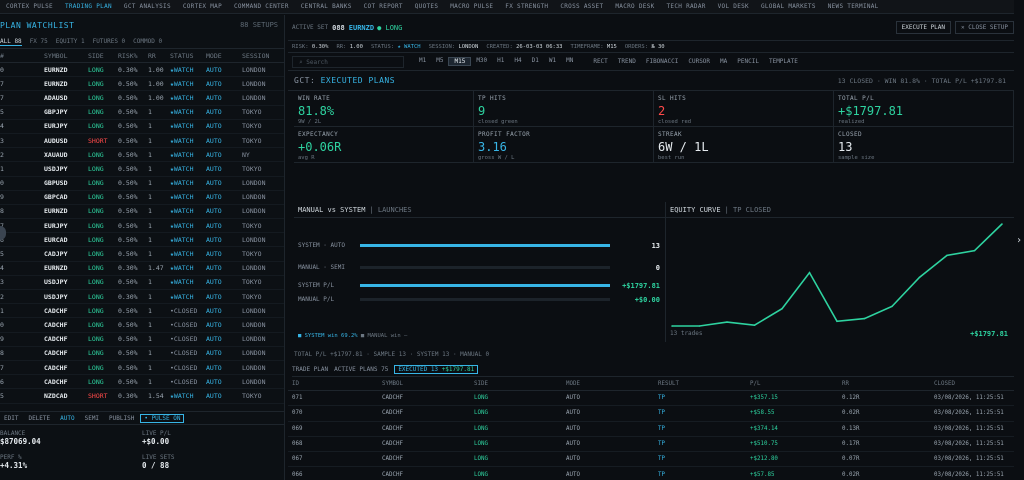  What do you see at coordinates (142, 283) in the screenshot?
I see `watchlist-row: 3 USDJPY LONG 0.50% 1 ★WATCH AUTO TOKYO` at bounding box center [142, 283].